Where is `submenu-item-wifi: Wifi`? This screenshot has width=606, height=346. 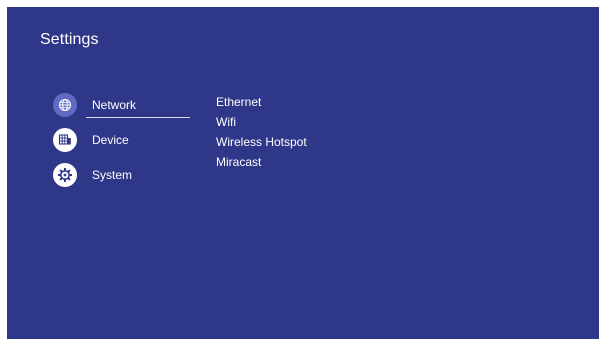
submenu-item-wifi: Wifi is located at coordinates (226, 122).